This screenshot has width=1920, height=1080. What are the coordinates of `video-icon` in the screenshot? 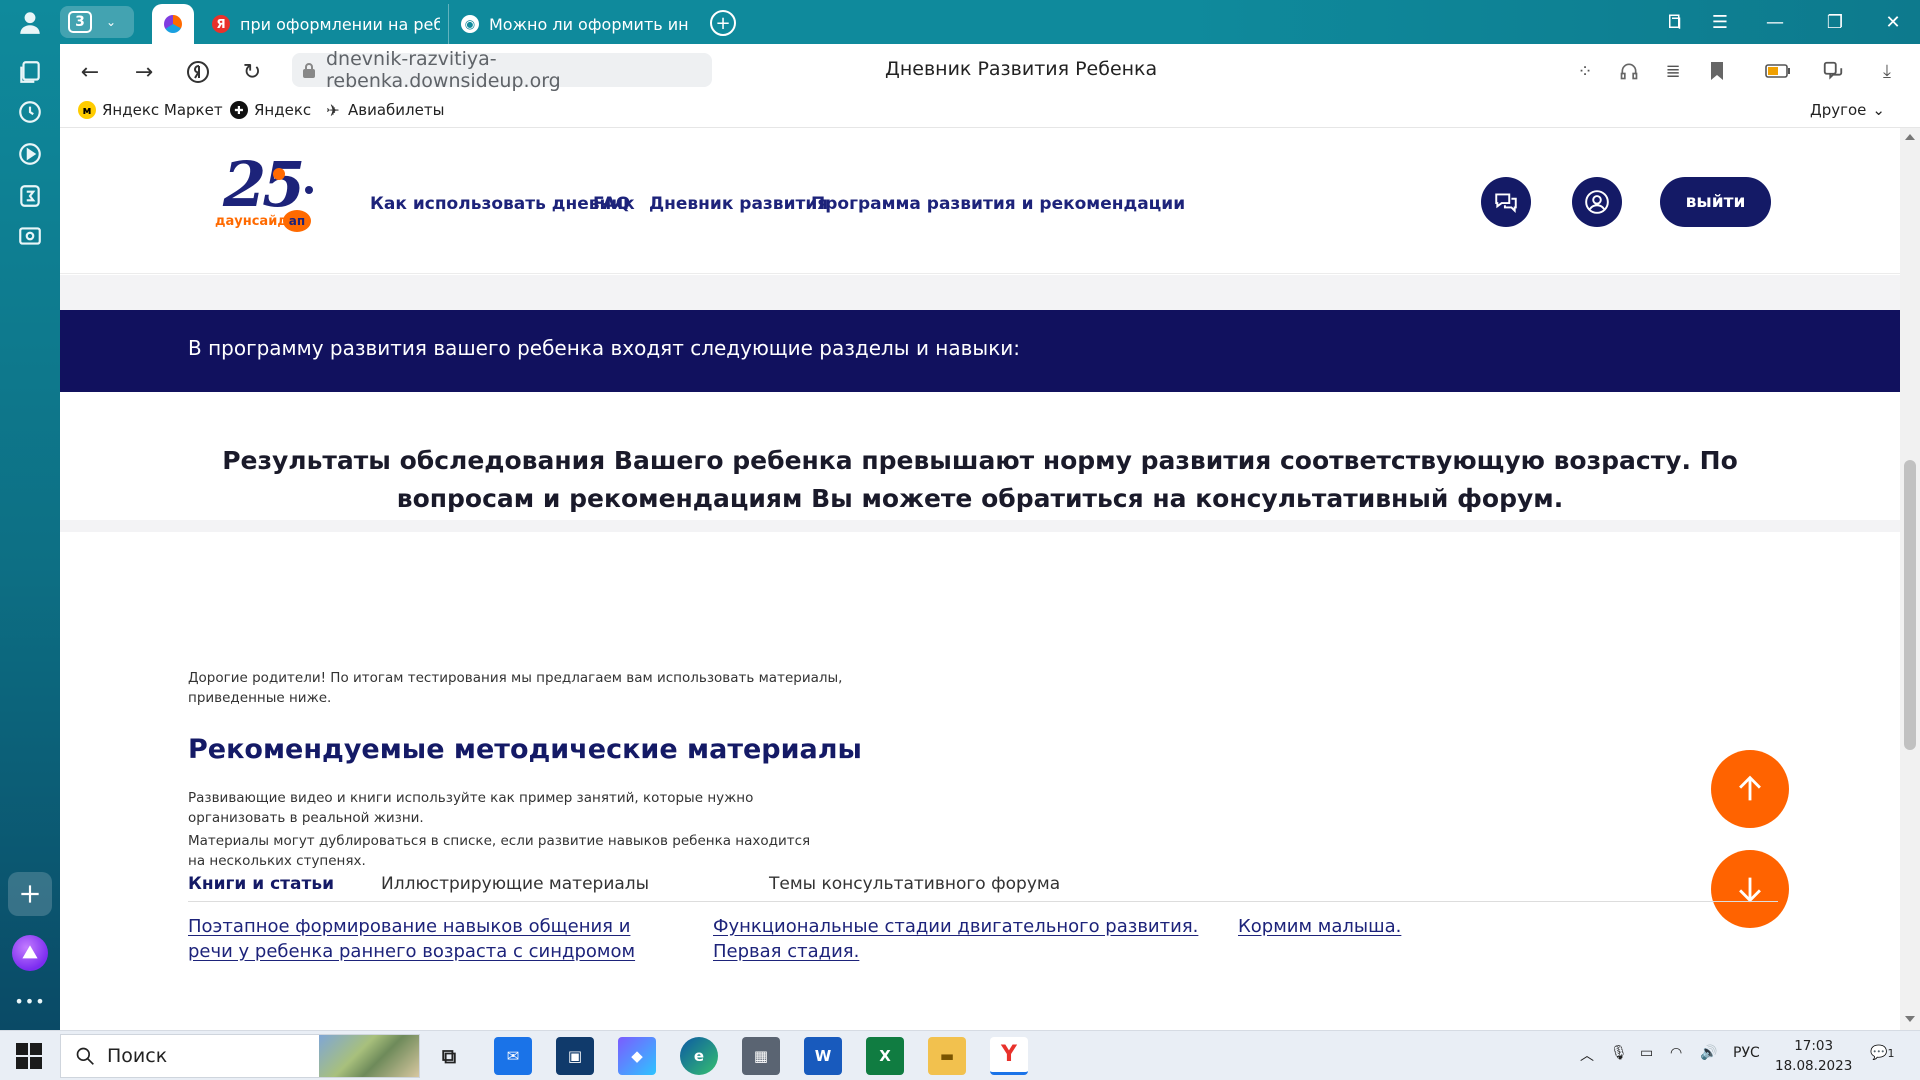 It's located at (30, 154).